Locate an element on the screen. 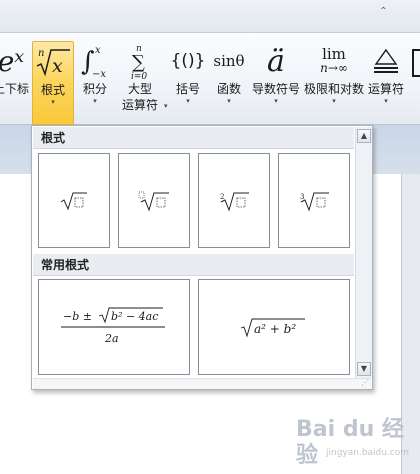 Image resolution: width=420 pixels, height=474 pixels. ribbon-button-script: eˣ 上下标 is located at coordinates (15, 83).